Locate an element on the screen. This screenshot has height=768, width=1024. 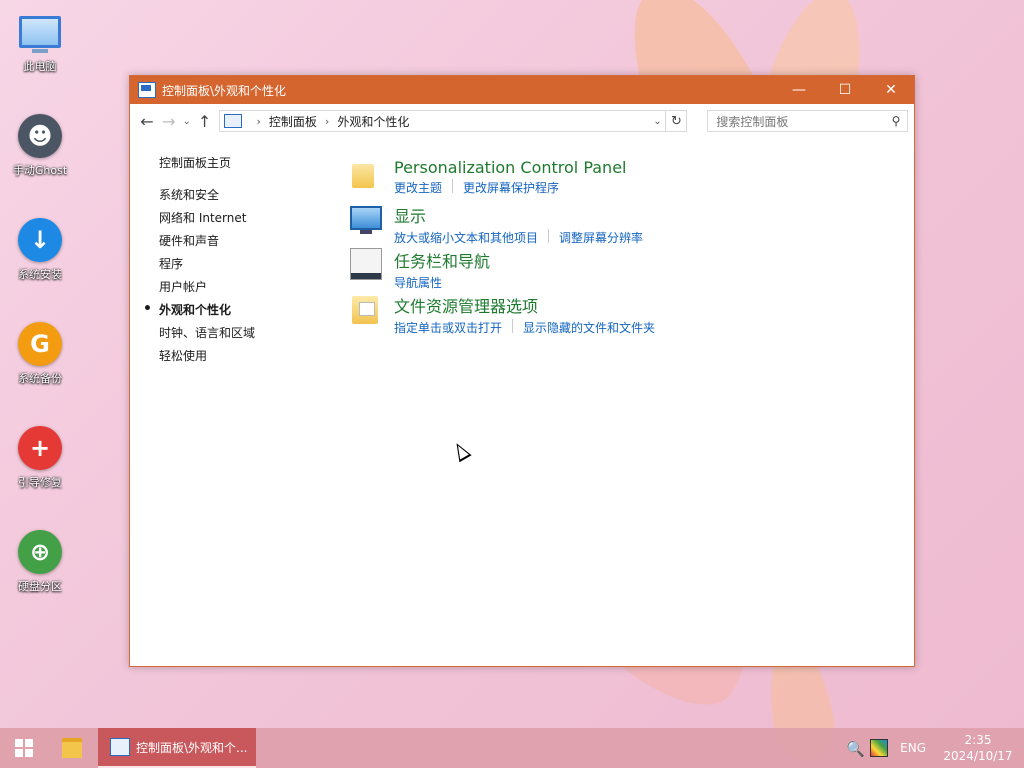
up-button: ↑ is located at coordinates (205, 121).